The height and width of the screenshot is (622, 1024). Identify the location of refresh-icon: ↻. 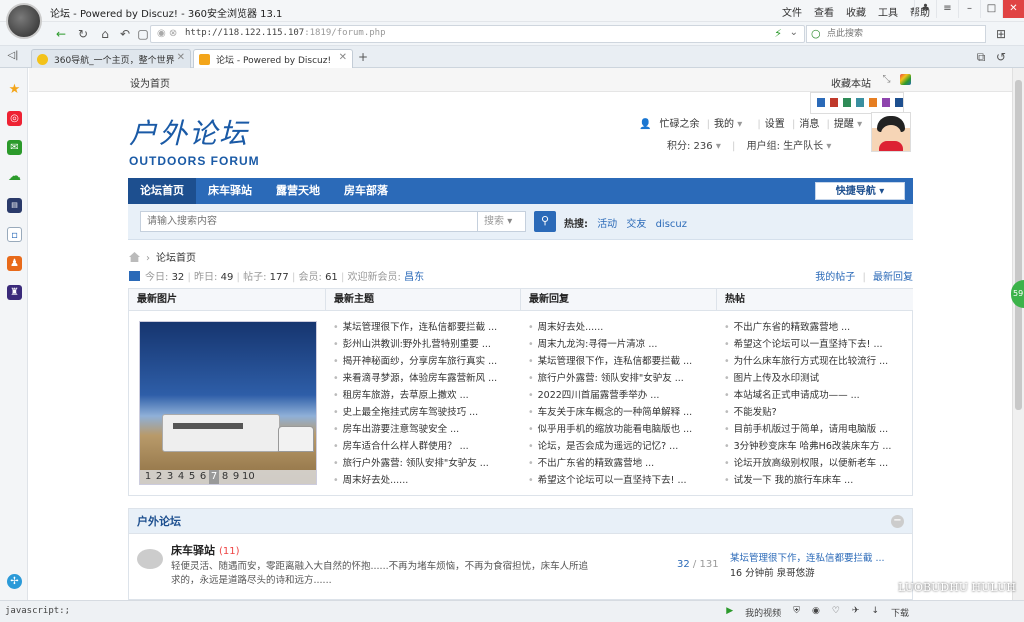
(83, 34).